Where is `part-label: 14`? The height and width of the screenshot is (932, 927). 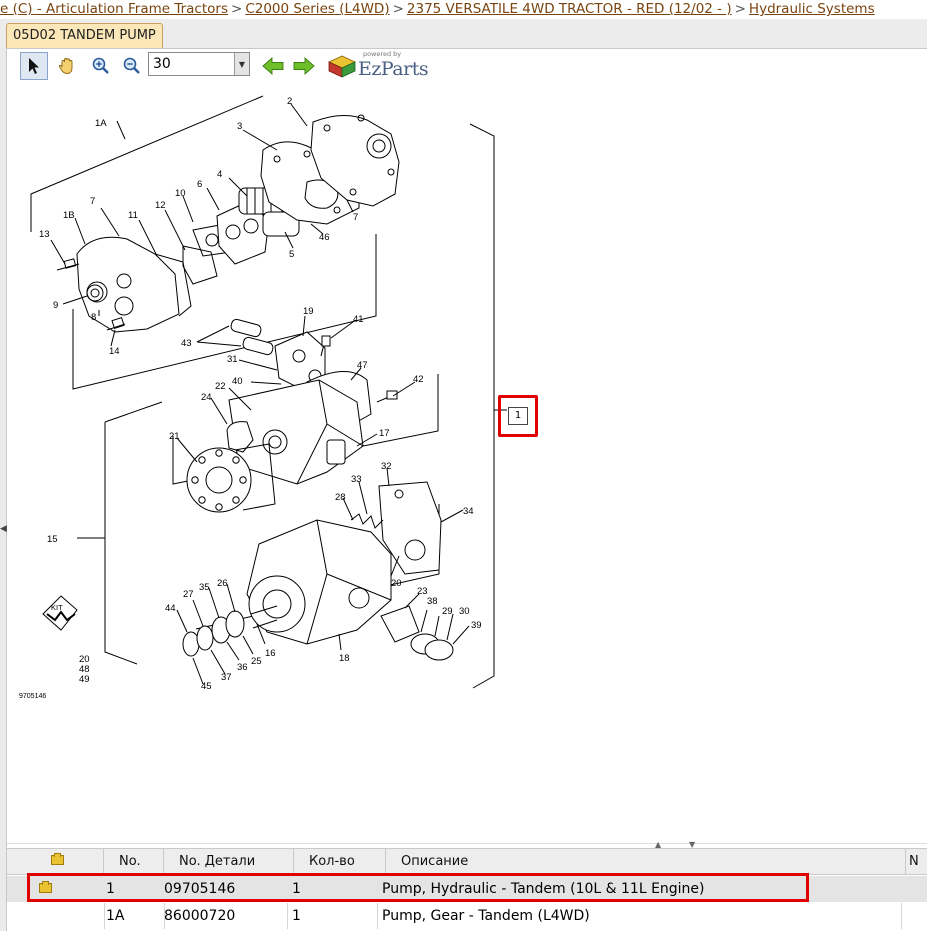
part-label: 14 is located at coordinates (114, 351).